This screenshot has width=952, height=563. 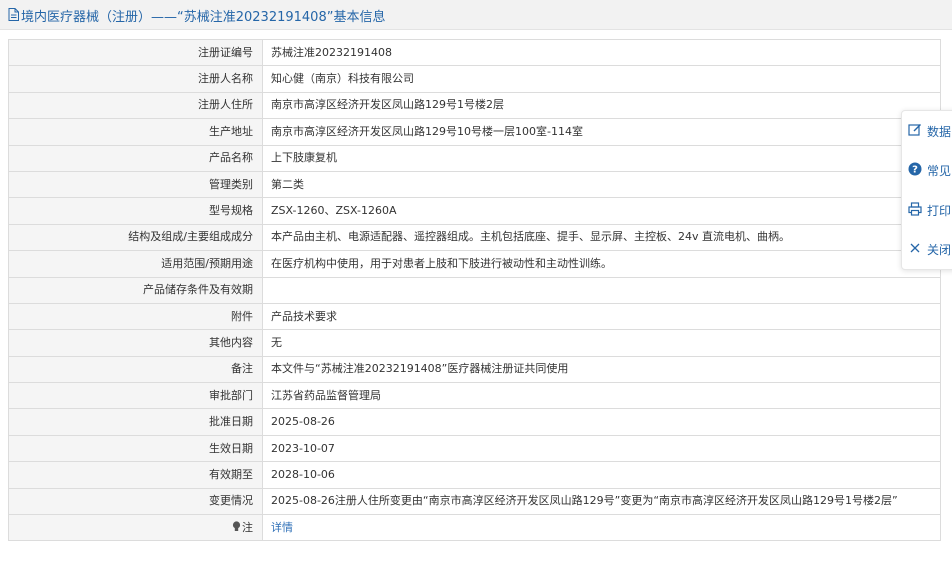 What do you see at coordinates (135, 475) in the screenshot?
I see `field-label: 有效期至` at bounding box center [135, 475].